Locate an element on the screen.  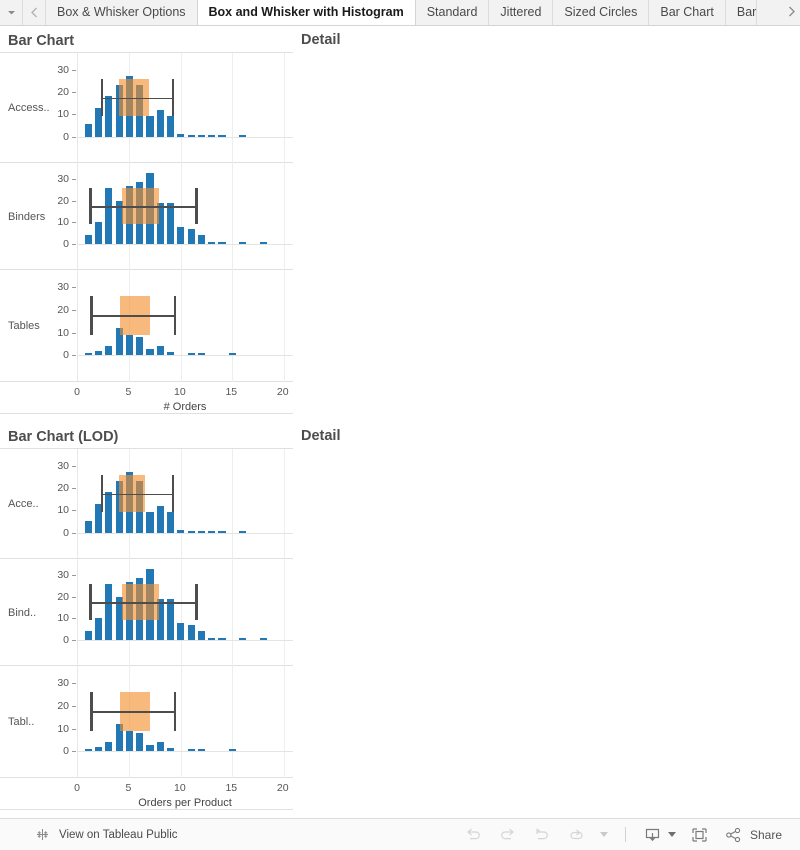
tab-jittered: Jittered is located at coordinates (521, 12).